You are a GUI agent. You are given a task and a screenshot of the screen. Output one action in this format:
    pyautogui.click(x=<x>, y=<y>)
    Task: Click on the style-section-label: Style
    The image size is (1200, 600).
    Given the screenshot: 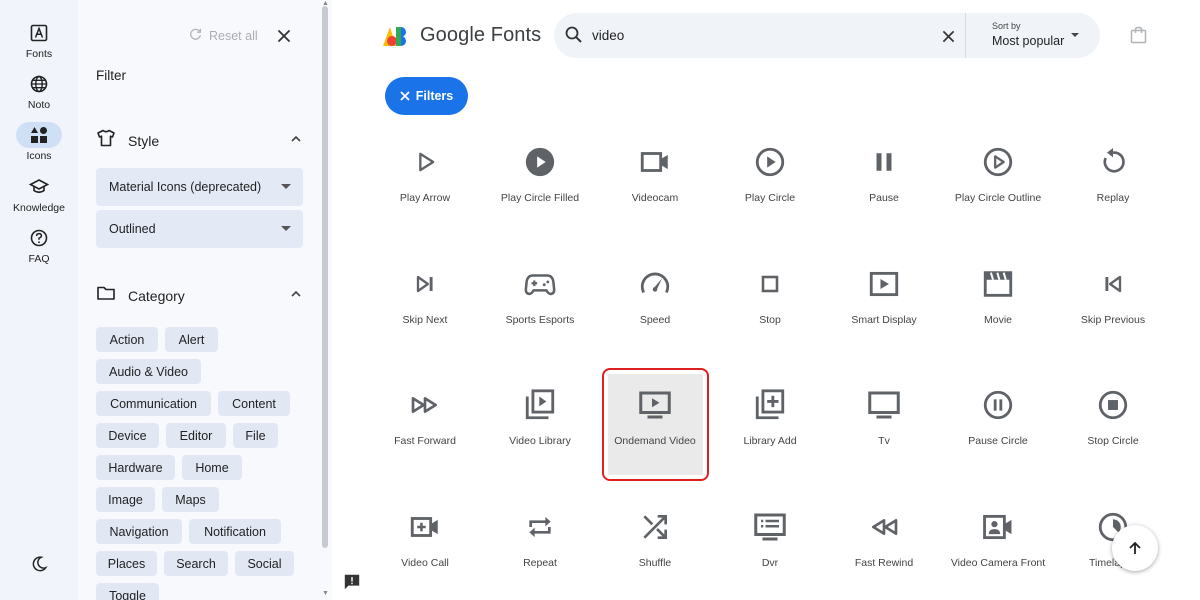 What is the action you would take?
    pyautogui.click(x=144, y=140)
    